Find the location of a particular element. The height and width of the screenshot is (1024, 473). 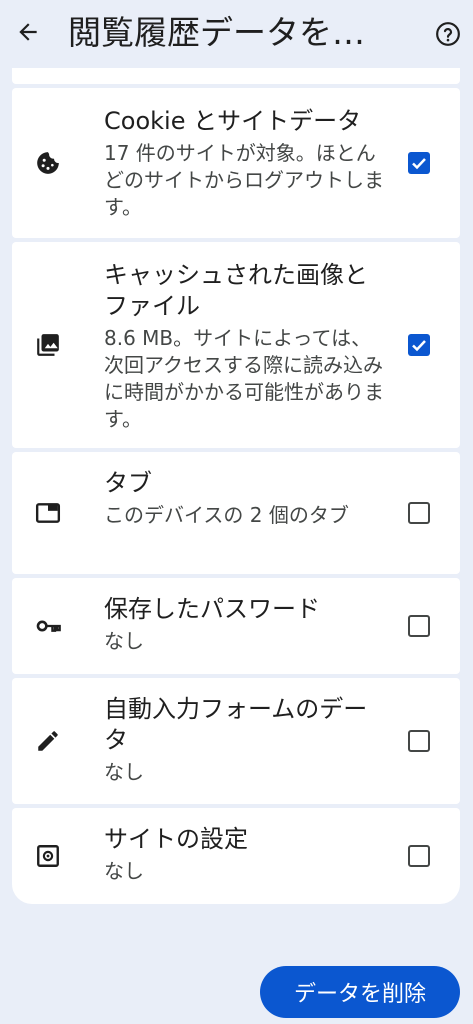

list-item-autofill: 自動入力フォームのデータ なし is located at coordinates (236, 741).